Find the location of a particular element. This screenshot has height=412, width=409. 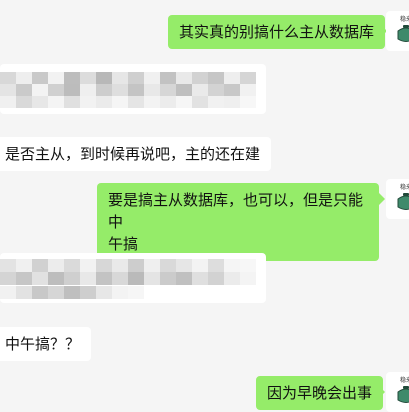

message-bubble-outgoing: 要是搞主从数据库，也可以，但是只能中 午搞 is located at coordinates (238, 222).